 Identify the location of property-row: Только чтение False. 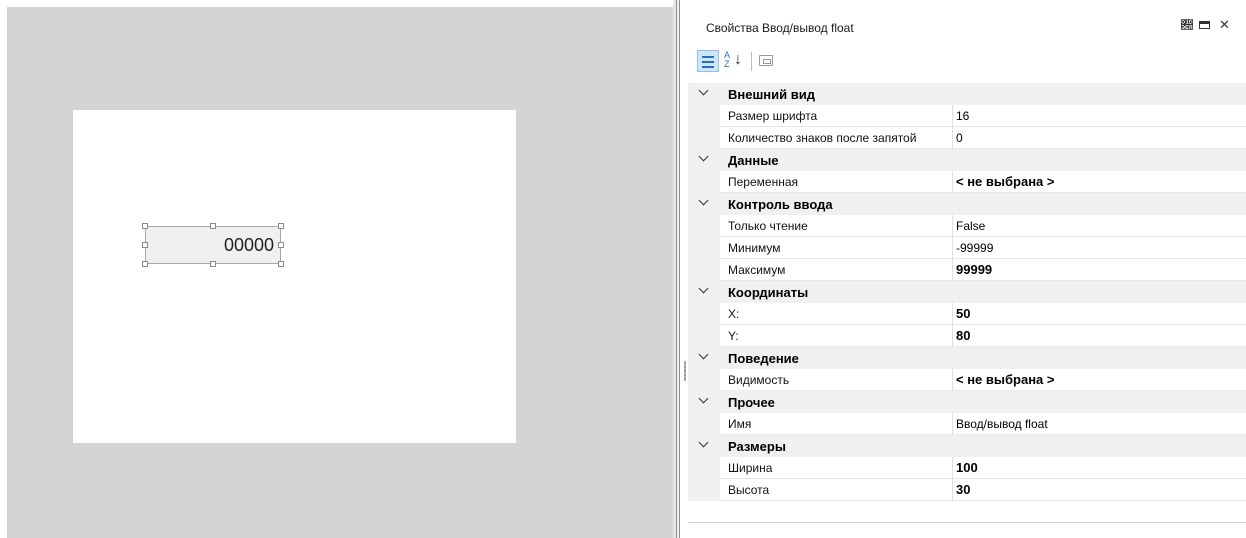
(967, 226).